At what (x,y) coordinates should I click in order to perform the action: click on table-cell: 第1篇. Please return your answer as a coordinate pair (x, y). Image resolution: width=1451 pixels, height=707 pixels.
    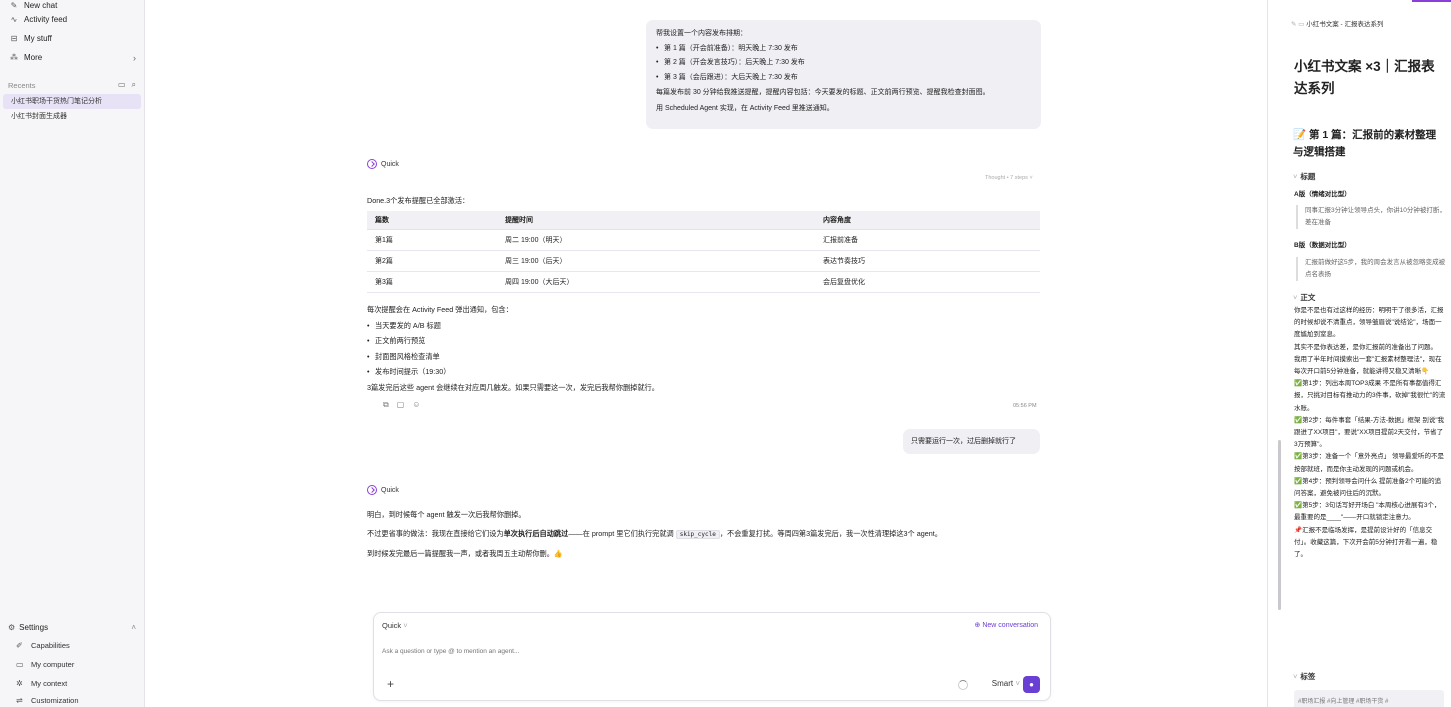
    Looking at the image, I should click on (432, 240).